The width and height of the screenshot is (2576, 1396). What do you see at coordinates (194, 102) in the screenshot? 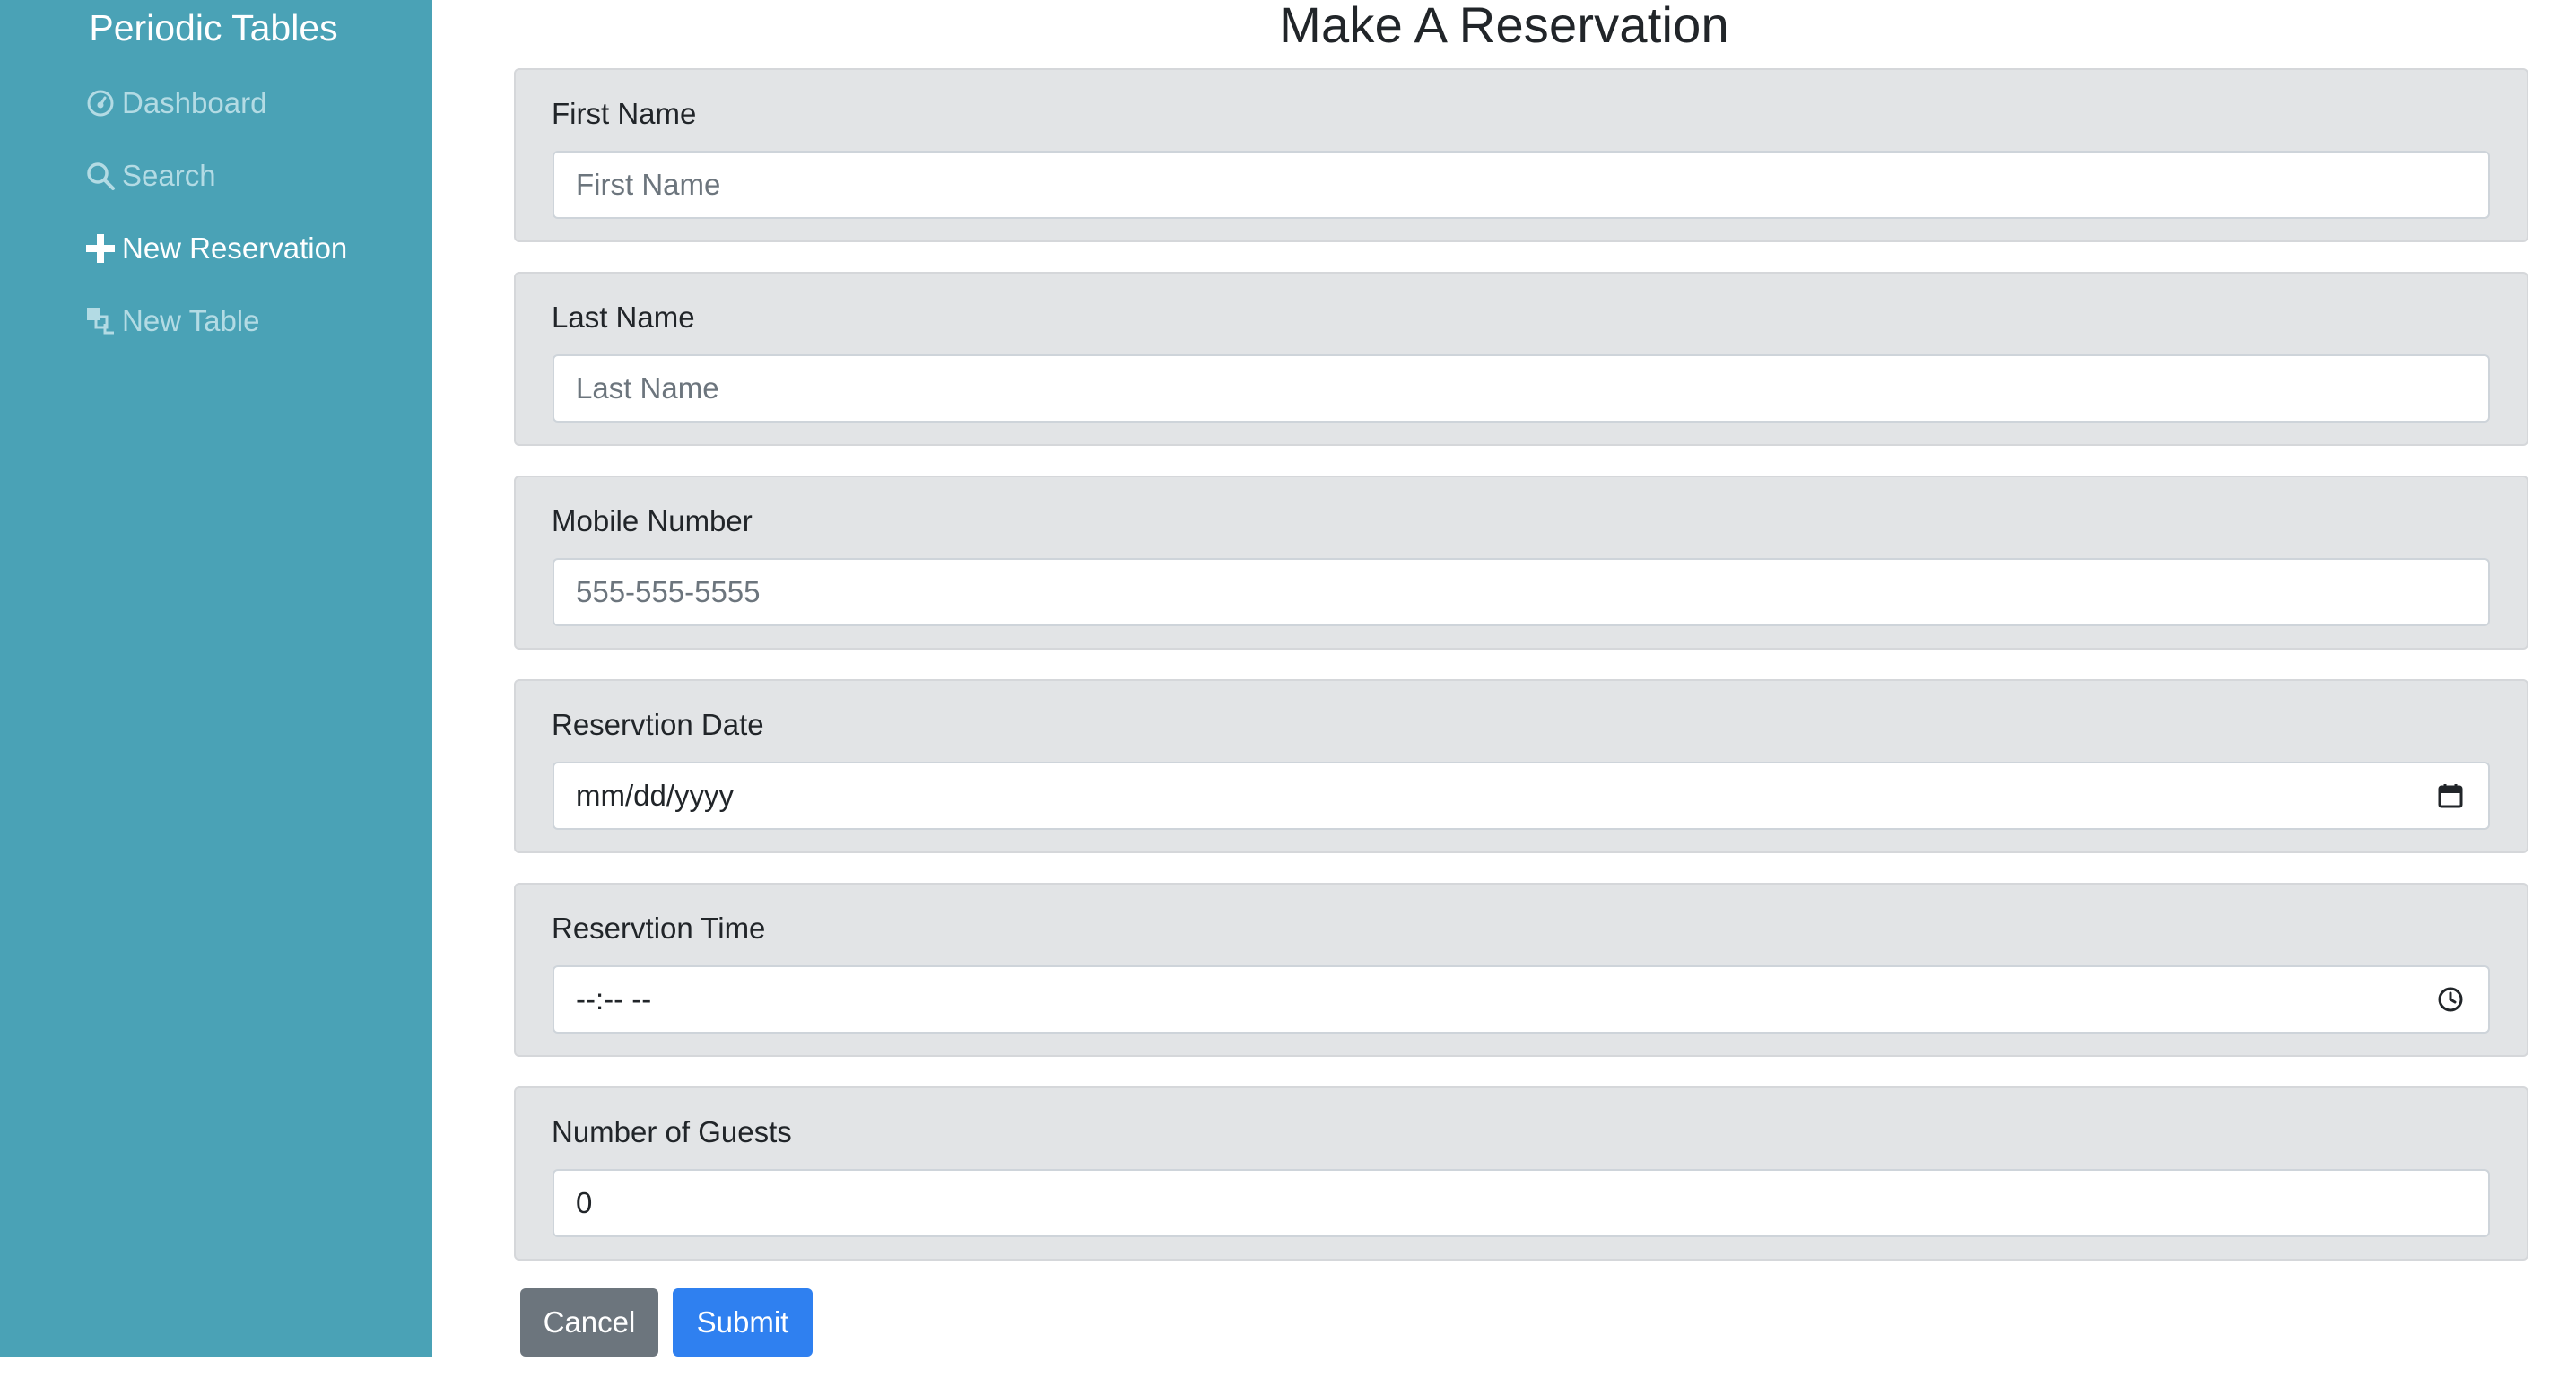
I see `sidebar-item-label: Dashboard` at bounding box center [194, 102].